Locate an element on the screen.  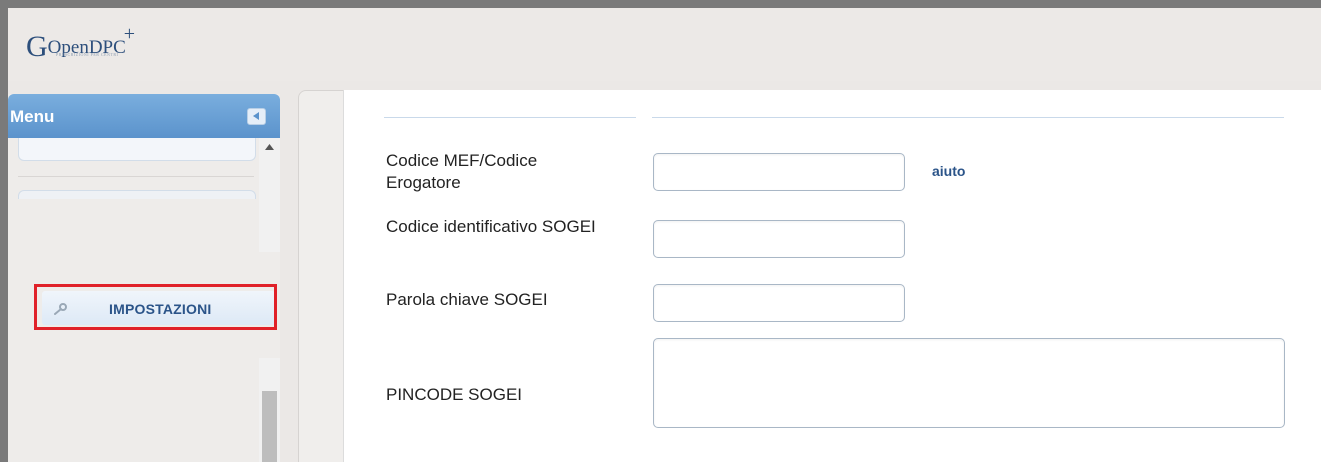
menu-title: Menu is located at coordinates (32, 116).